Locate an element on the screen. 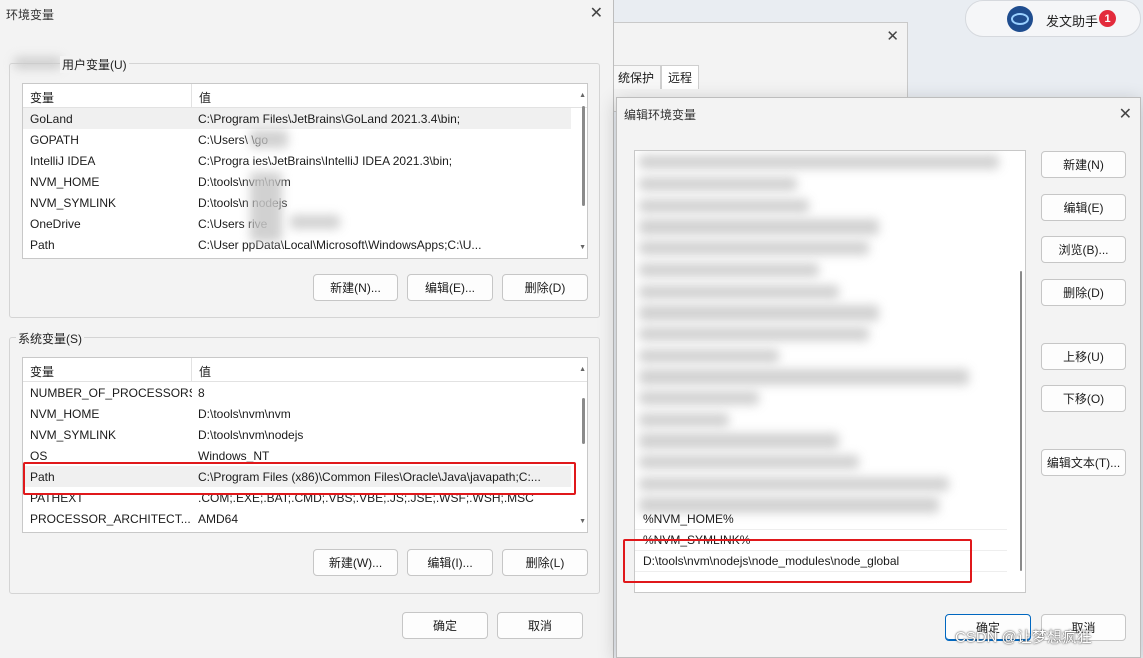  list-item: %NVM_HOME% is located at coordinates (821, 519).